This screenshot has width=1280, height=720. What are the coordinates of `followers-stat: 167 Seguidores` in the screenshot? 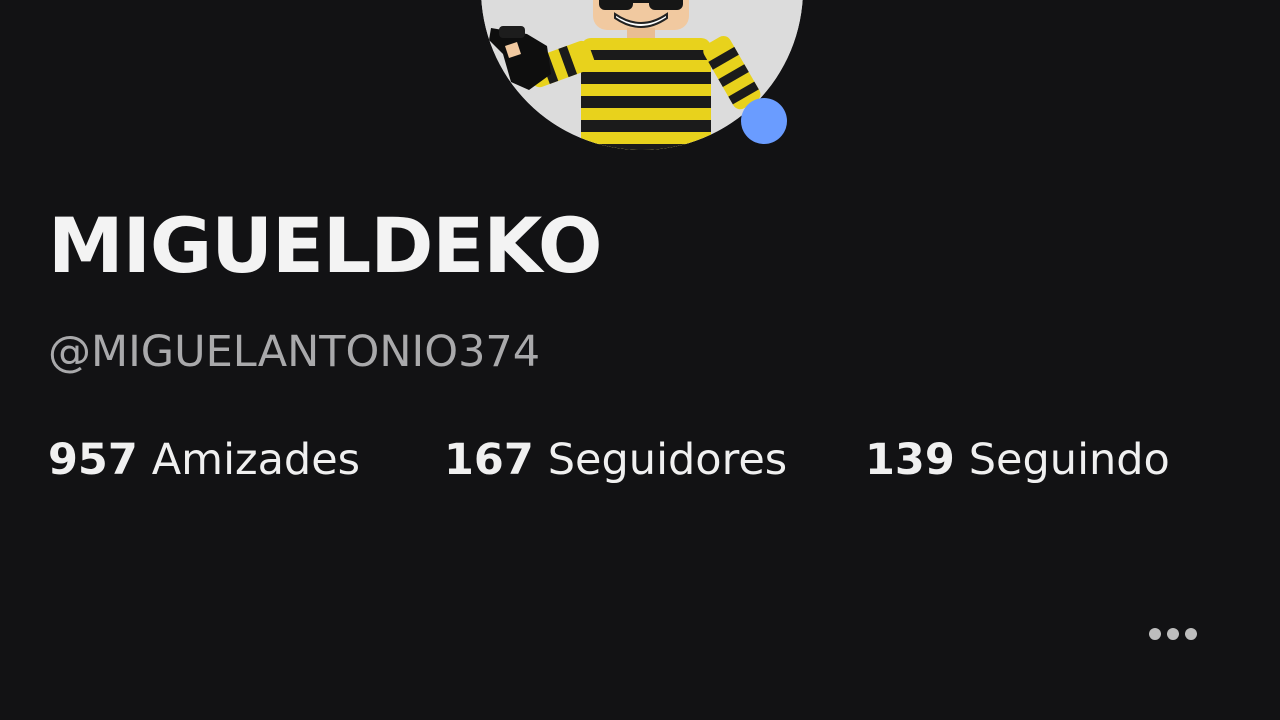 It's located at (615, 460).